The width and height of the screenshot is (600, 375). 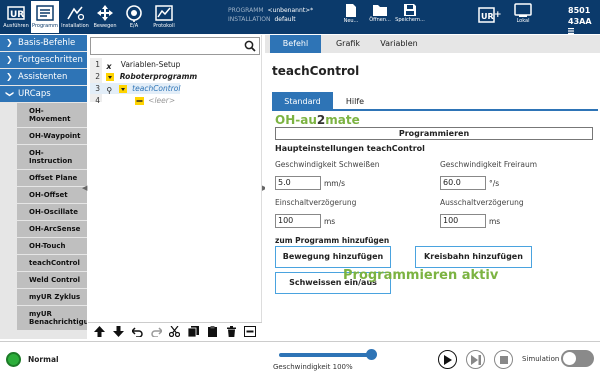 I want to click on tree-label: teachControl, so click(x=156, y=88).